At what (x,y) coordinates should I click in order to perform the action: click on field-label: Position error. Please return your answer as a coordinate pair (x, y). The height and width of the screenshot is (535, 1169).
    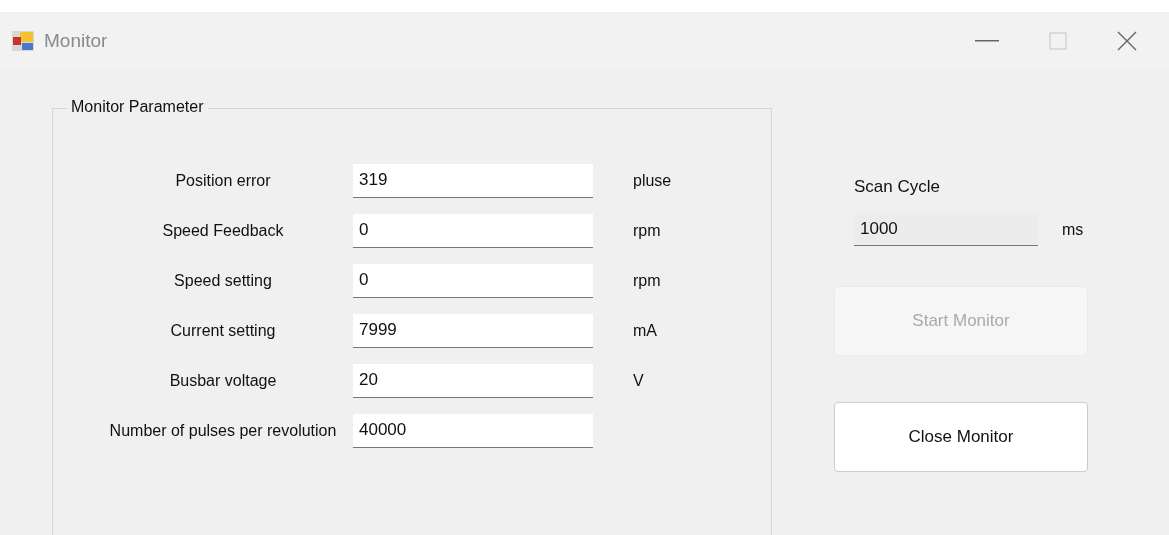
    Looking at the image, I should click on (223, 180).